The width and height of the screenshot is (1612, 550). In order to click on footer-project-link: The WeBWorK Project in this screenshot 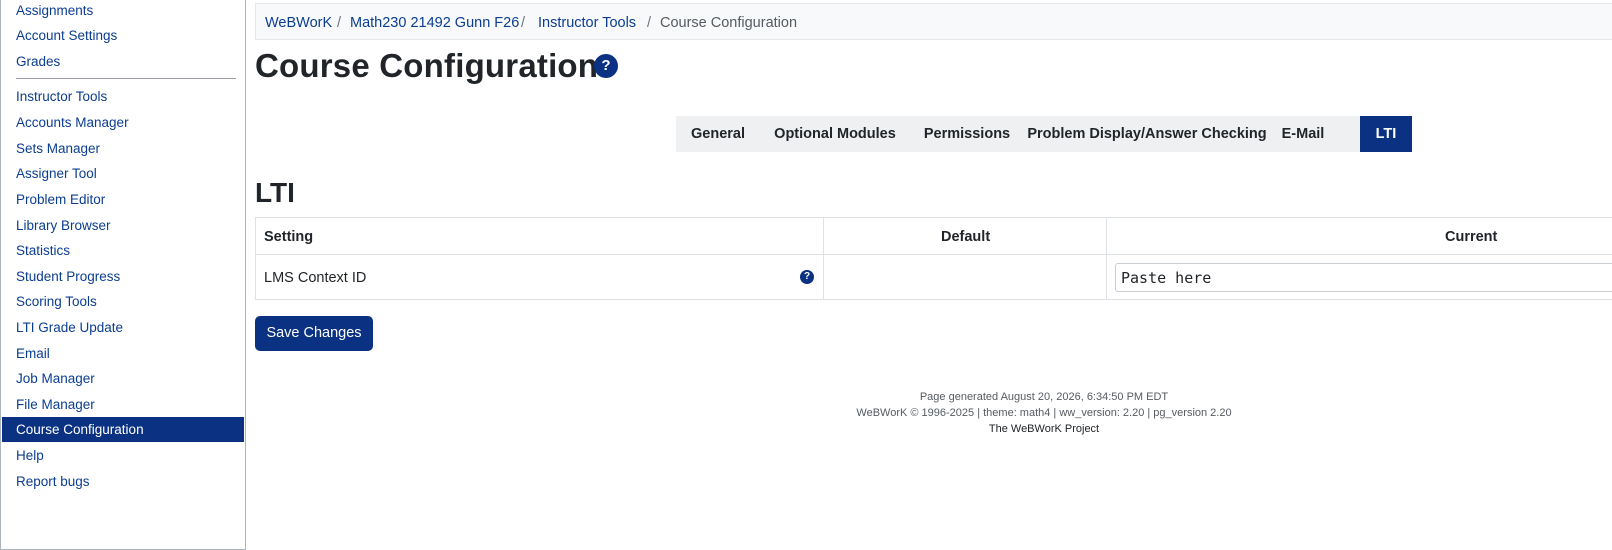, I will do `click(1044, 429)`.